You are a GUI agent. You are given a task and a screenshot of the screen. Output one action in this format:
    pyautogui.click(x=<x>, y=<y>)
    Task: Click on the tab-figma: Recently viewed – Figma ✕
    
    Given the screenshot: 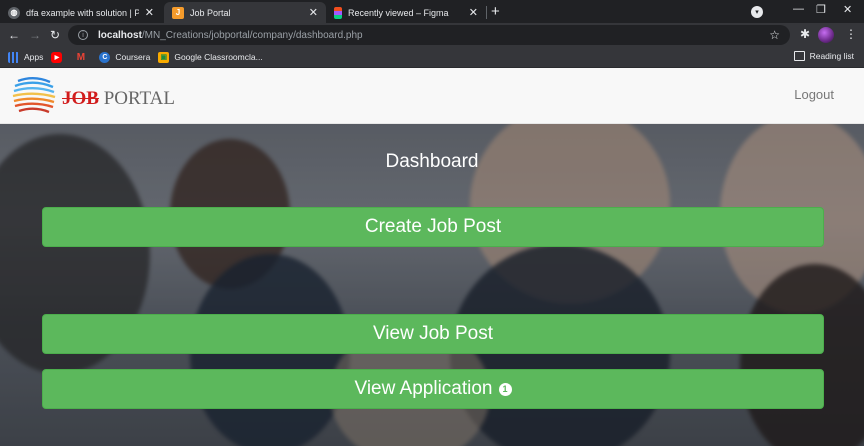 What is the action you would take?
    pyautogui.click(x=406, y=12)
    